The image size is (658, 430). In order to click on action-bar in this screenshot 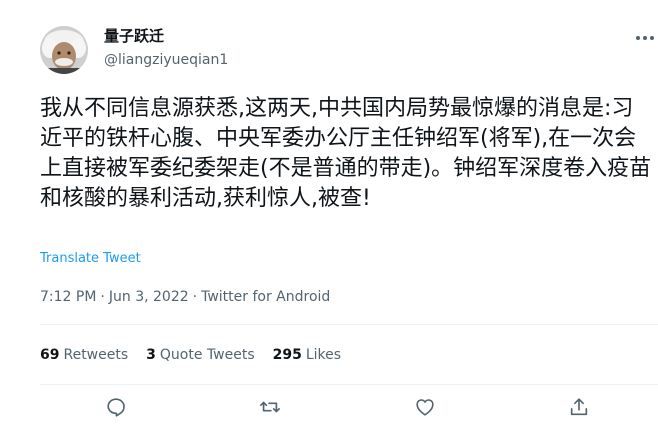, I will do `click(329, 409)`.